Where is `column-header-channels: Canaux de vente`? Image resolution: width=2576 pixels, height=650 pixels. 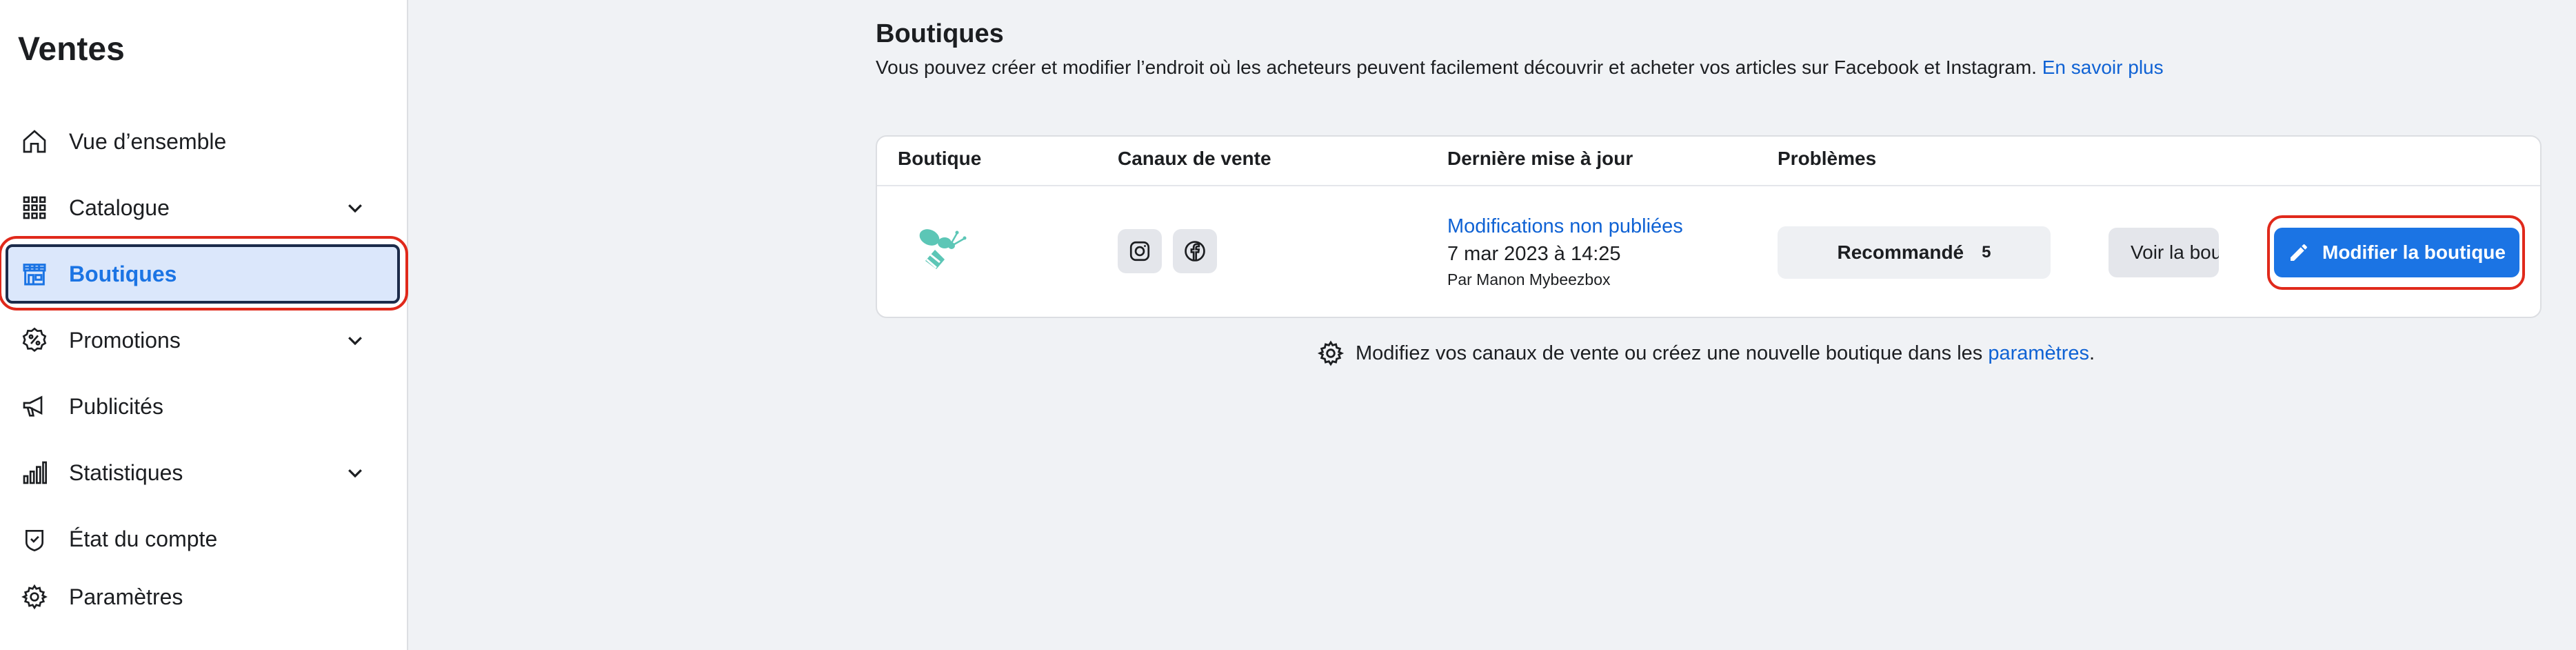 column-header-channels: Canaux de vente is located at coordinates (1194, 158).